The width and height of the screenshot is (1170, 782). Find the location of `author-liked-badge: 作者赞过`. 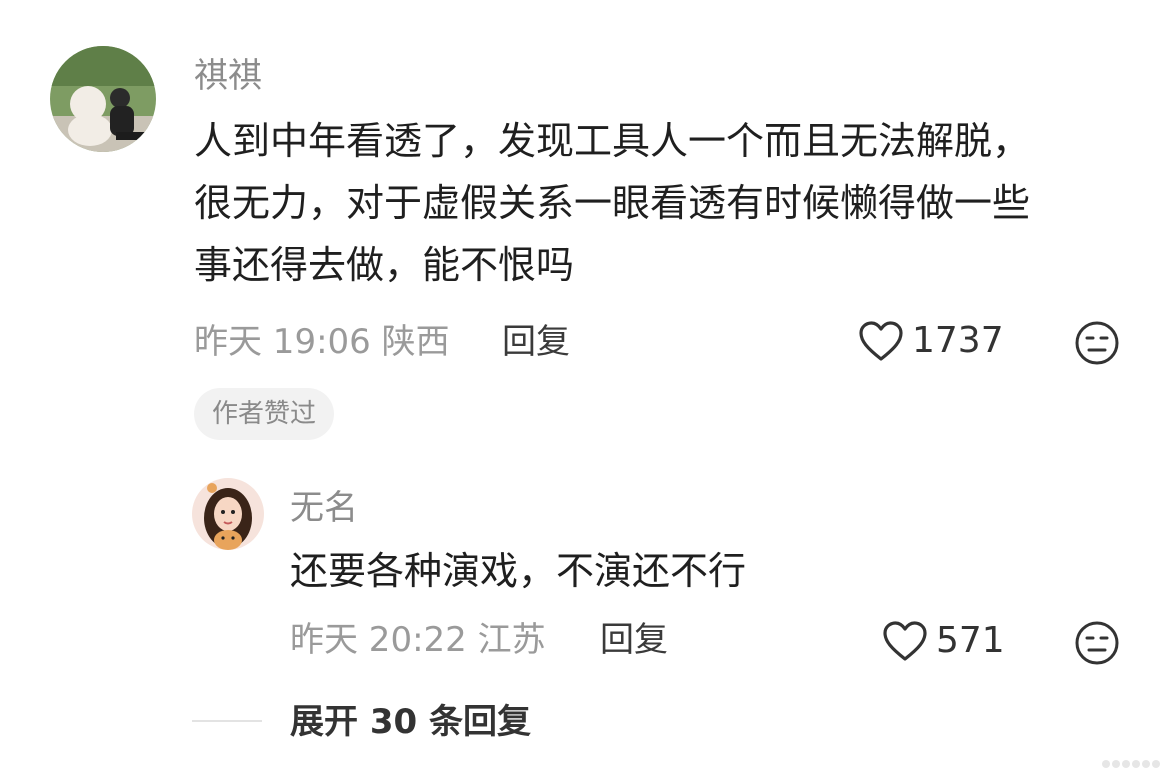

author-liked-badge: 作者赞过 is located at coordinates (264, 414).